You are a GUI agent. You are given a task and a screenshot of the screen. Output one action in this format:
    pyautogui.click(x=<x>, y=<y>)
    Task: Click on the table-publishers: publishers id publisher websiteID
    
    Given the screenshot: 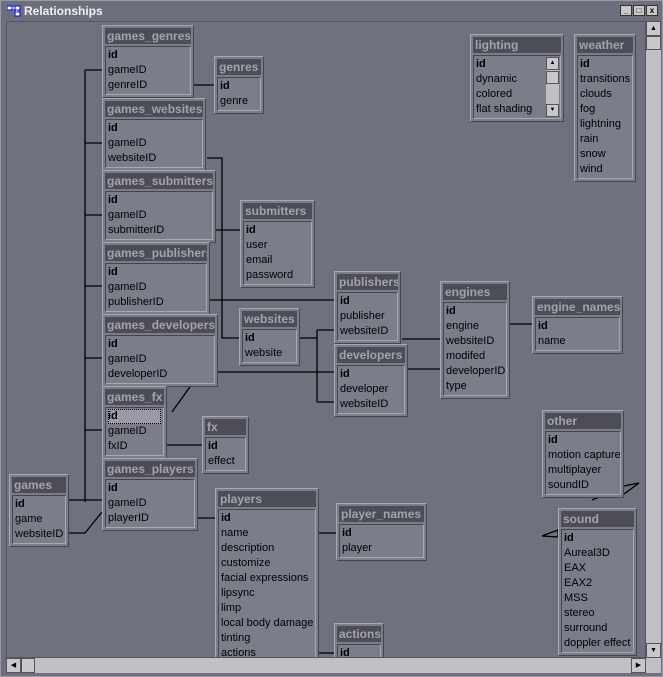 What is the action you would take?
    pyautogui.click(x=367, y=307)
    